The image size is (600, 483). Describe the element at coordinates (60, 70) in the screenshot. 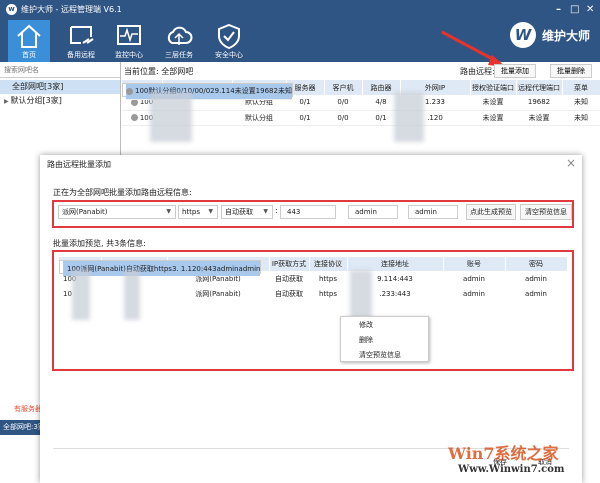

I see `search-input` at that location.